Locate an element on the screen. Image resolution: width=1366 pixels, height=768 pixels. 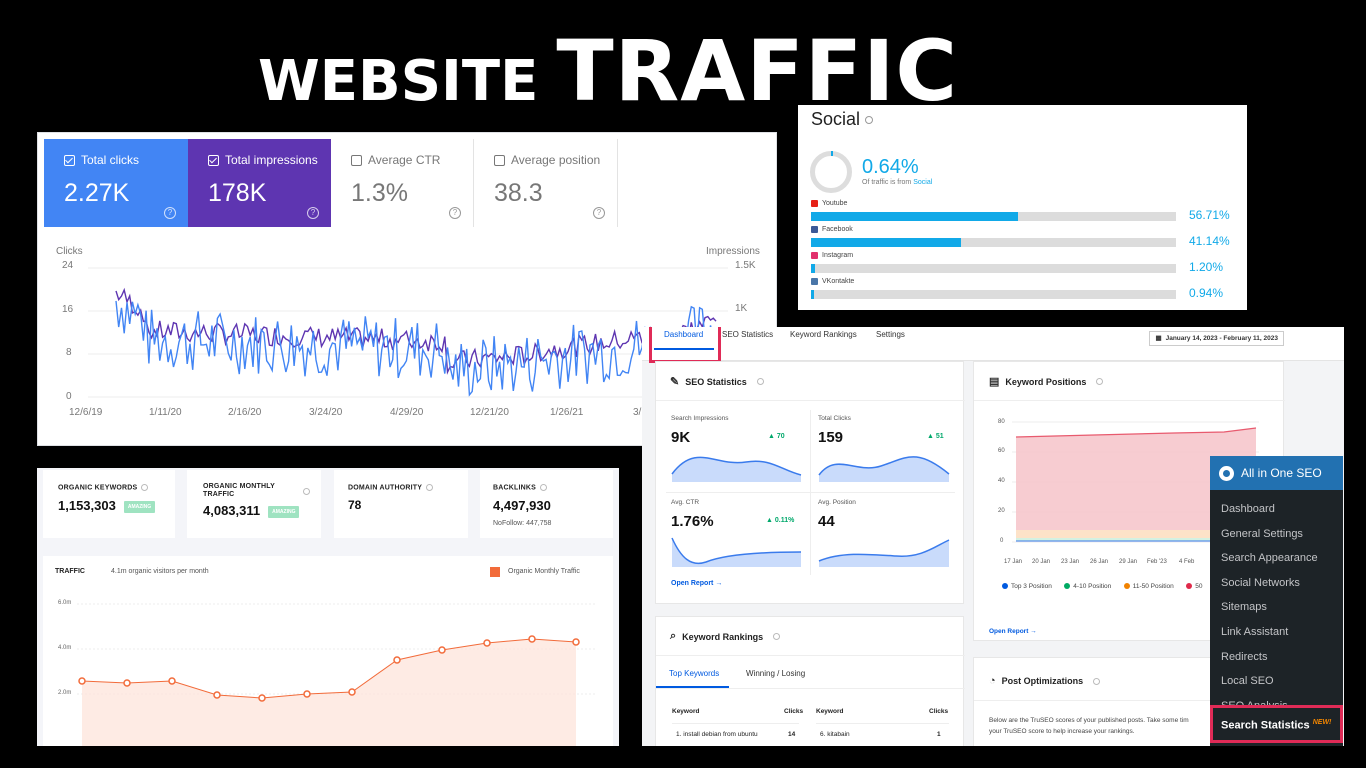
sparkline-impressions is located at coordinates (736, 469).